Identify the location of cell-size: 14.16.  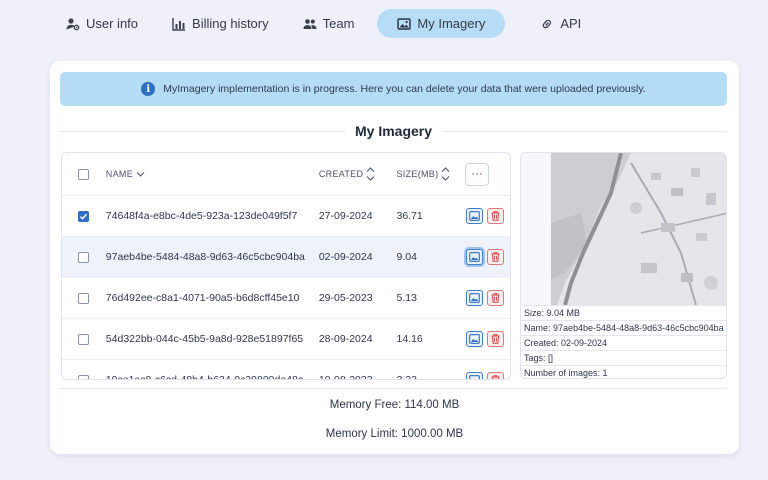
(409, 339).